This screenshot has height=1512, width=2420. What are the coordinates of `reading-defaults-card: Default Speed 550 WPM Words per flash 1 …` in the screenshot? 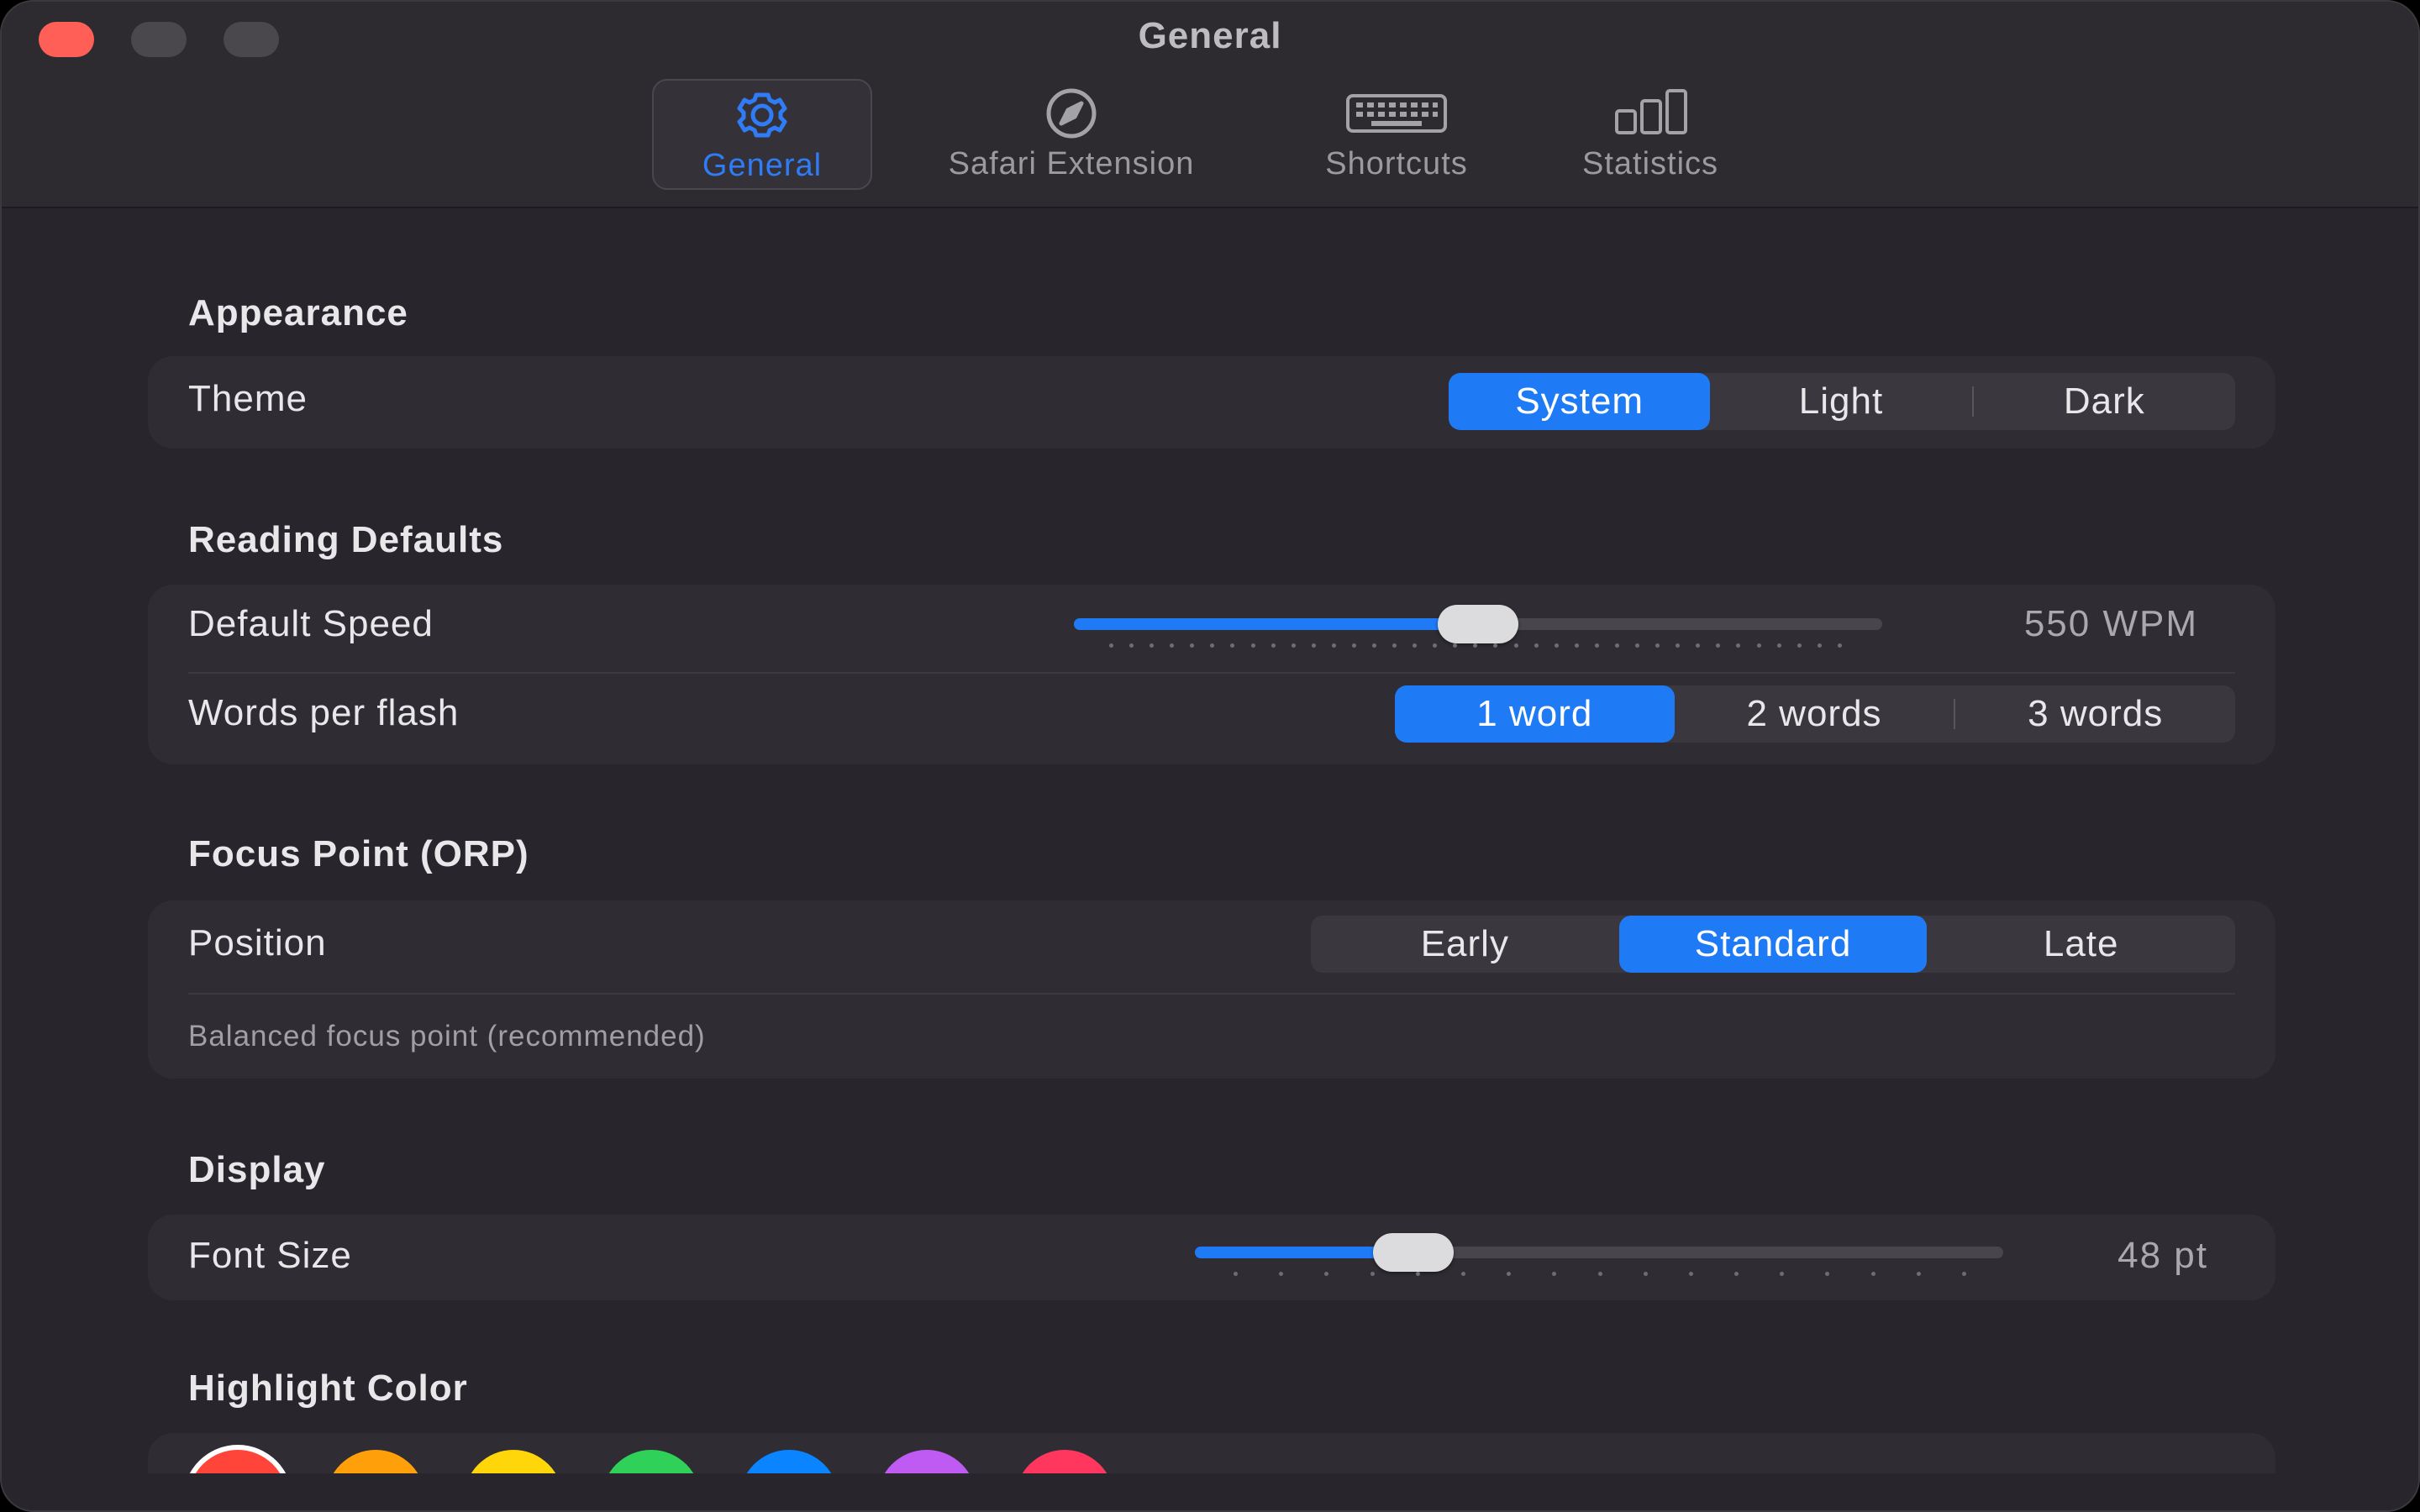 It's located at (1211, 674).